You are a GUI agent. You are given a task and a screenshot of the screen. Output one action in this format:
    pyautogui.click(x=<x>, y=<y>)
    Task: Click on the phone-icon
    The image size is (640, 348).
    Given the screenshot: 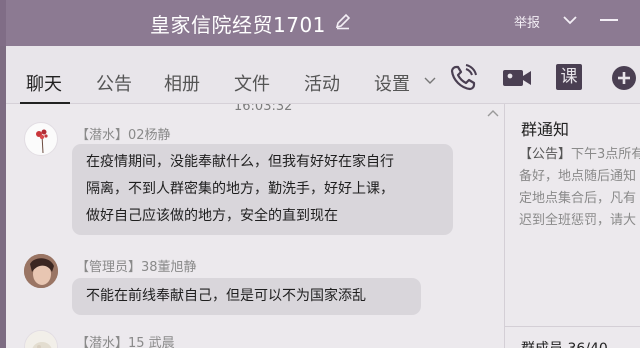 What is the action you would take?
    pyautogui.click(x=463, y=78)
    